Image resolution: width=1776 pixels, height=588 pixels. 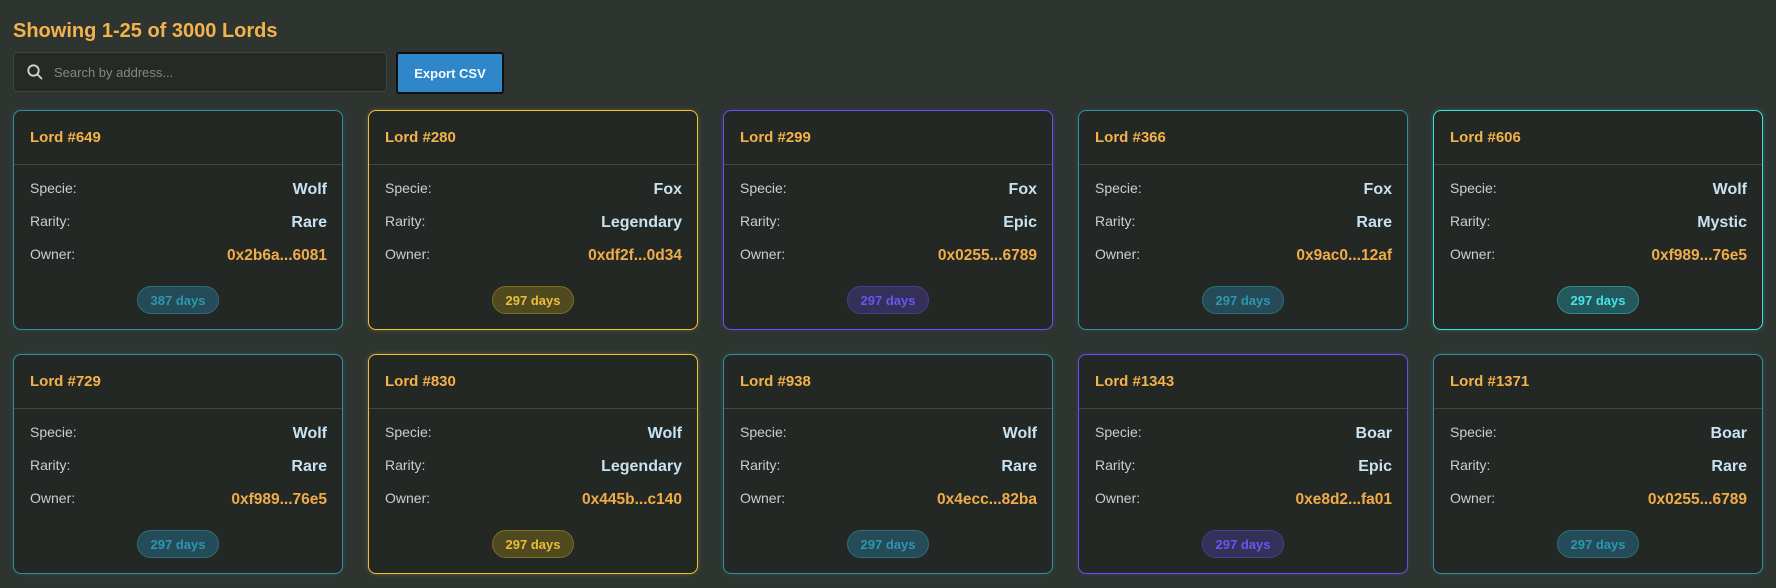 What do you see at coordinates (888, 504) in the screenshot?
I see `owner-row: Owner: 0x4ecc...82ba` at bounding box center [888, 504].